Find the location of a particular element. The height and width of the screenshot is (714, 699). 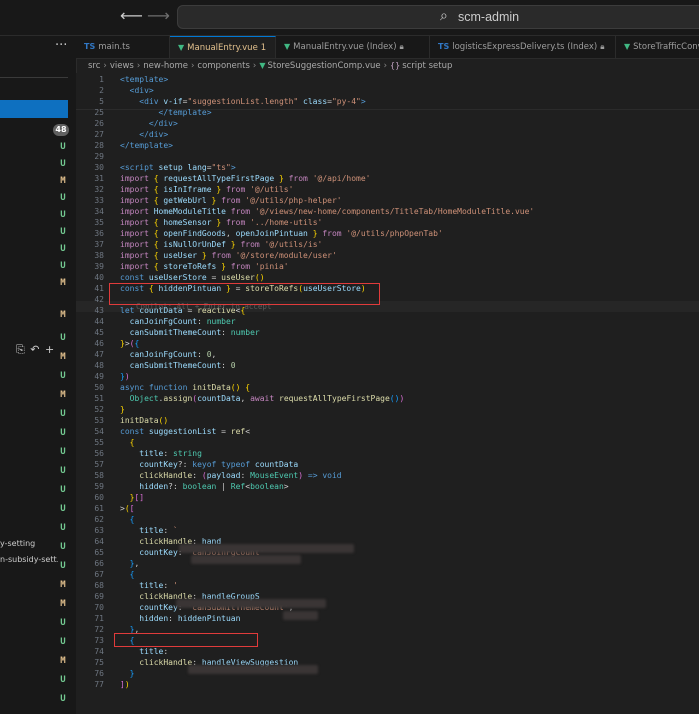

line-number: 33 is located at coordinates (99, 200).